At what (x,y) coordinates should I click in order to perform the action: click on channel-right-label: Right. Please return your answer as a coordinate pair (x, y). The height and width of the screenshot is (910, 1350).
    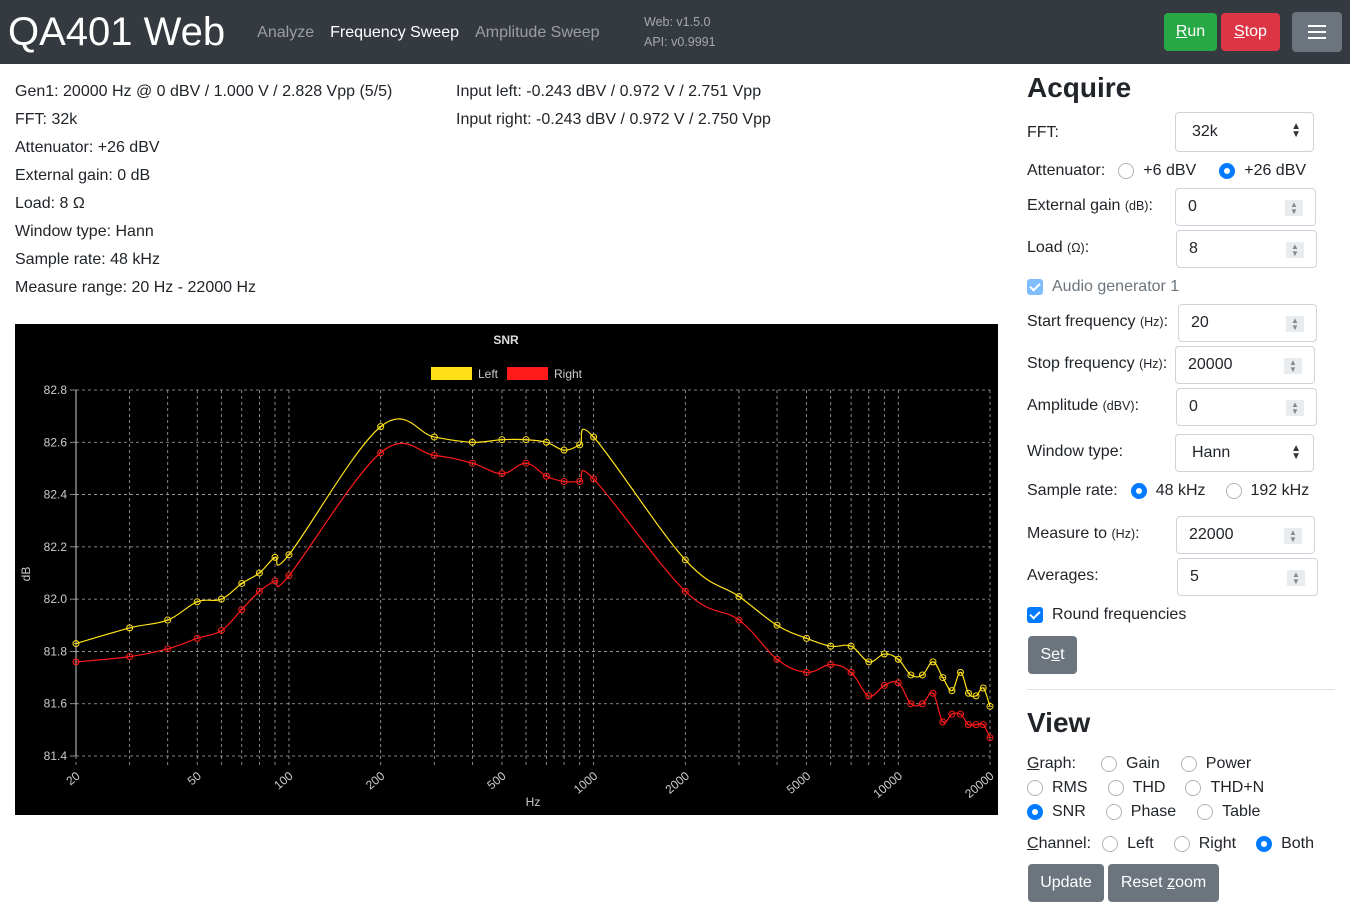
    Looking at the image, I should click on (1217, 843).